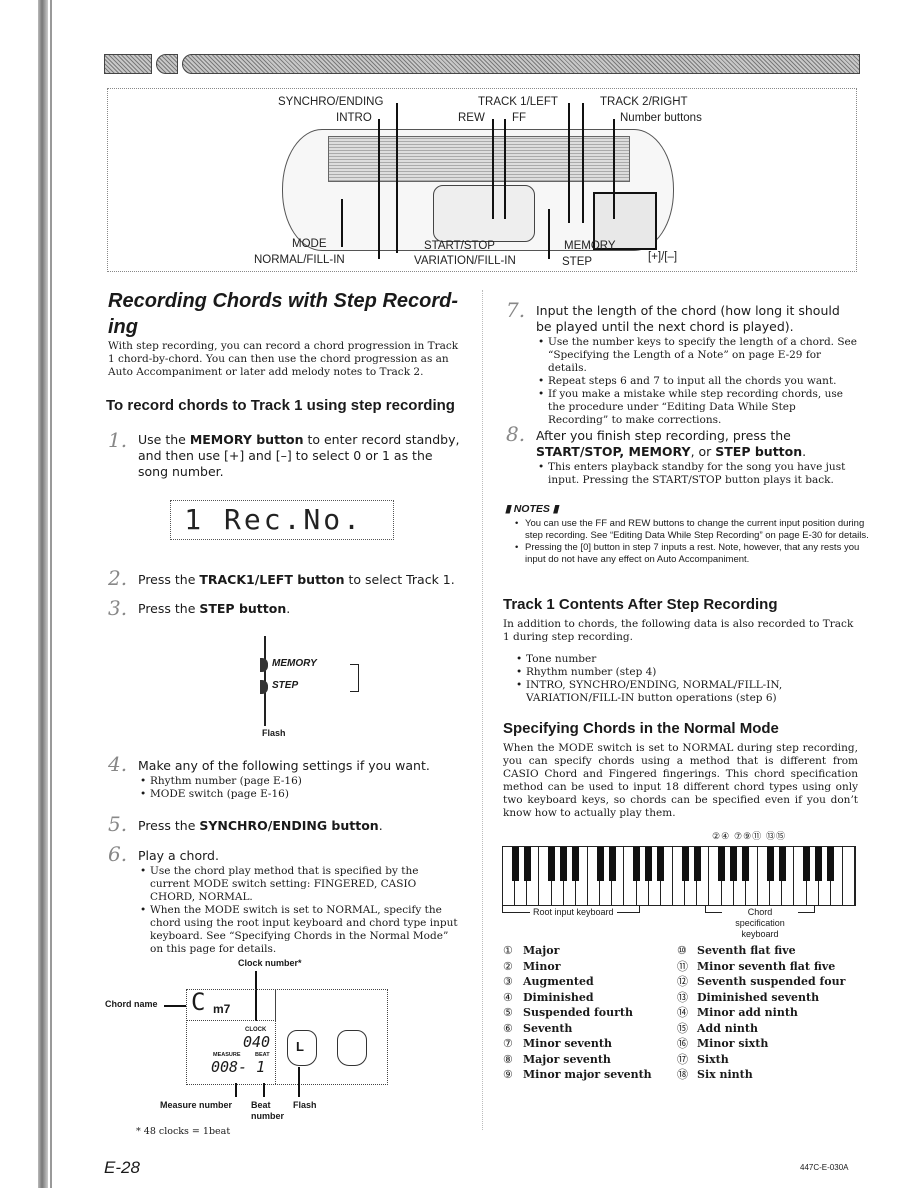 The width and height of the screenshot is (918, 1188). I want to click on step-number-1: 1., so click(118, 440).